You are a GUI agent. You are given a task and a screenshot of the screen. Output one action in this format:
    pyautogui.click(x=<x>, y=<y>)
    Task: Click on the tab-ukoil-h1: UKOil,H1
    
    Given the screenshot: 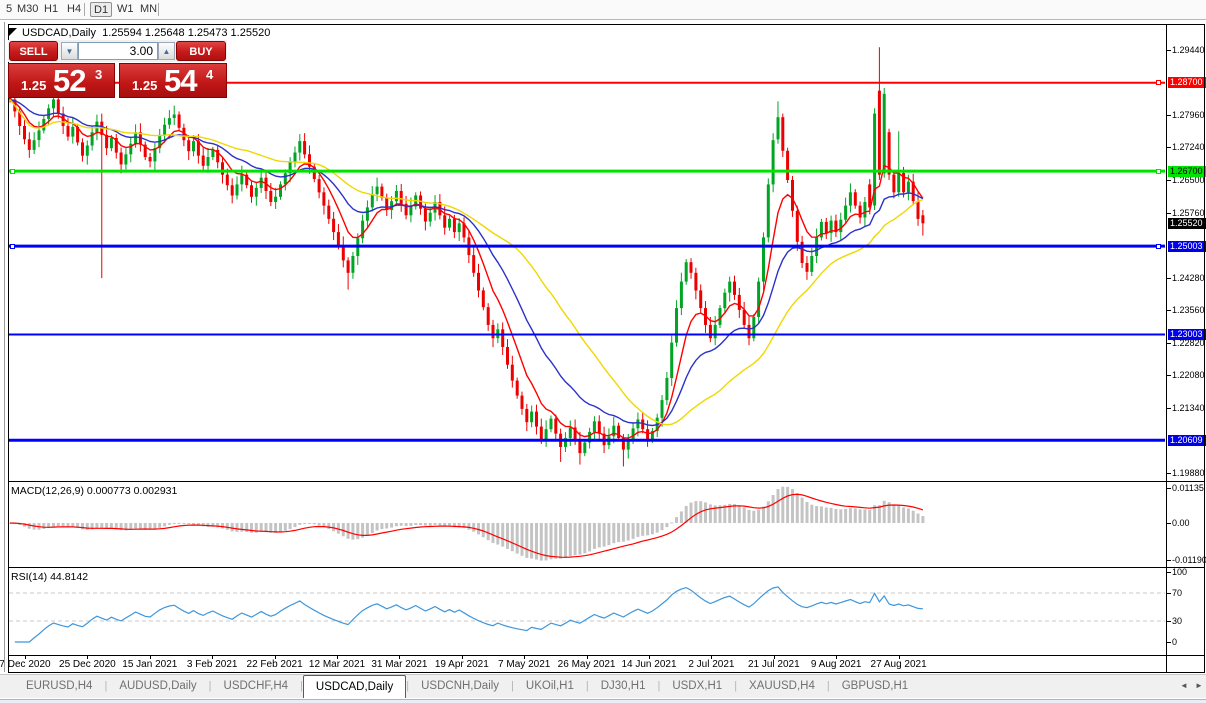 What is the action you would take?
    pyautogui.click(x=550, y=686)
    